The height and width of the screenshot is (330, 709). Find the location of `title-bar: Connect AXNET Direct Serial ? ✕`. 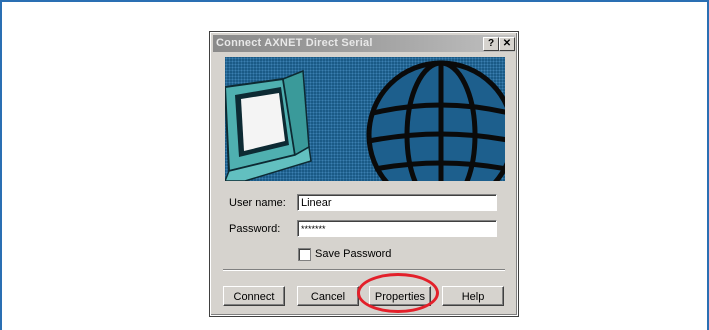

title-bar: Connect AXNET Direct Serial ? ✕ is located at coordinates (364, 43).